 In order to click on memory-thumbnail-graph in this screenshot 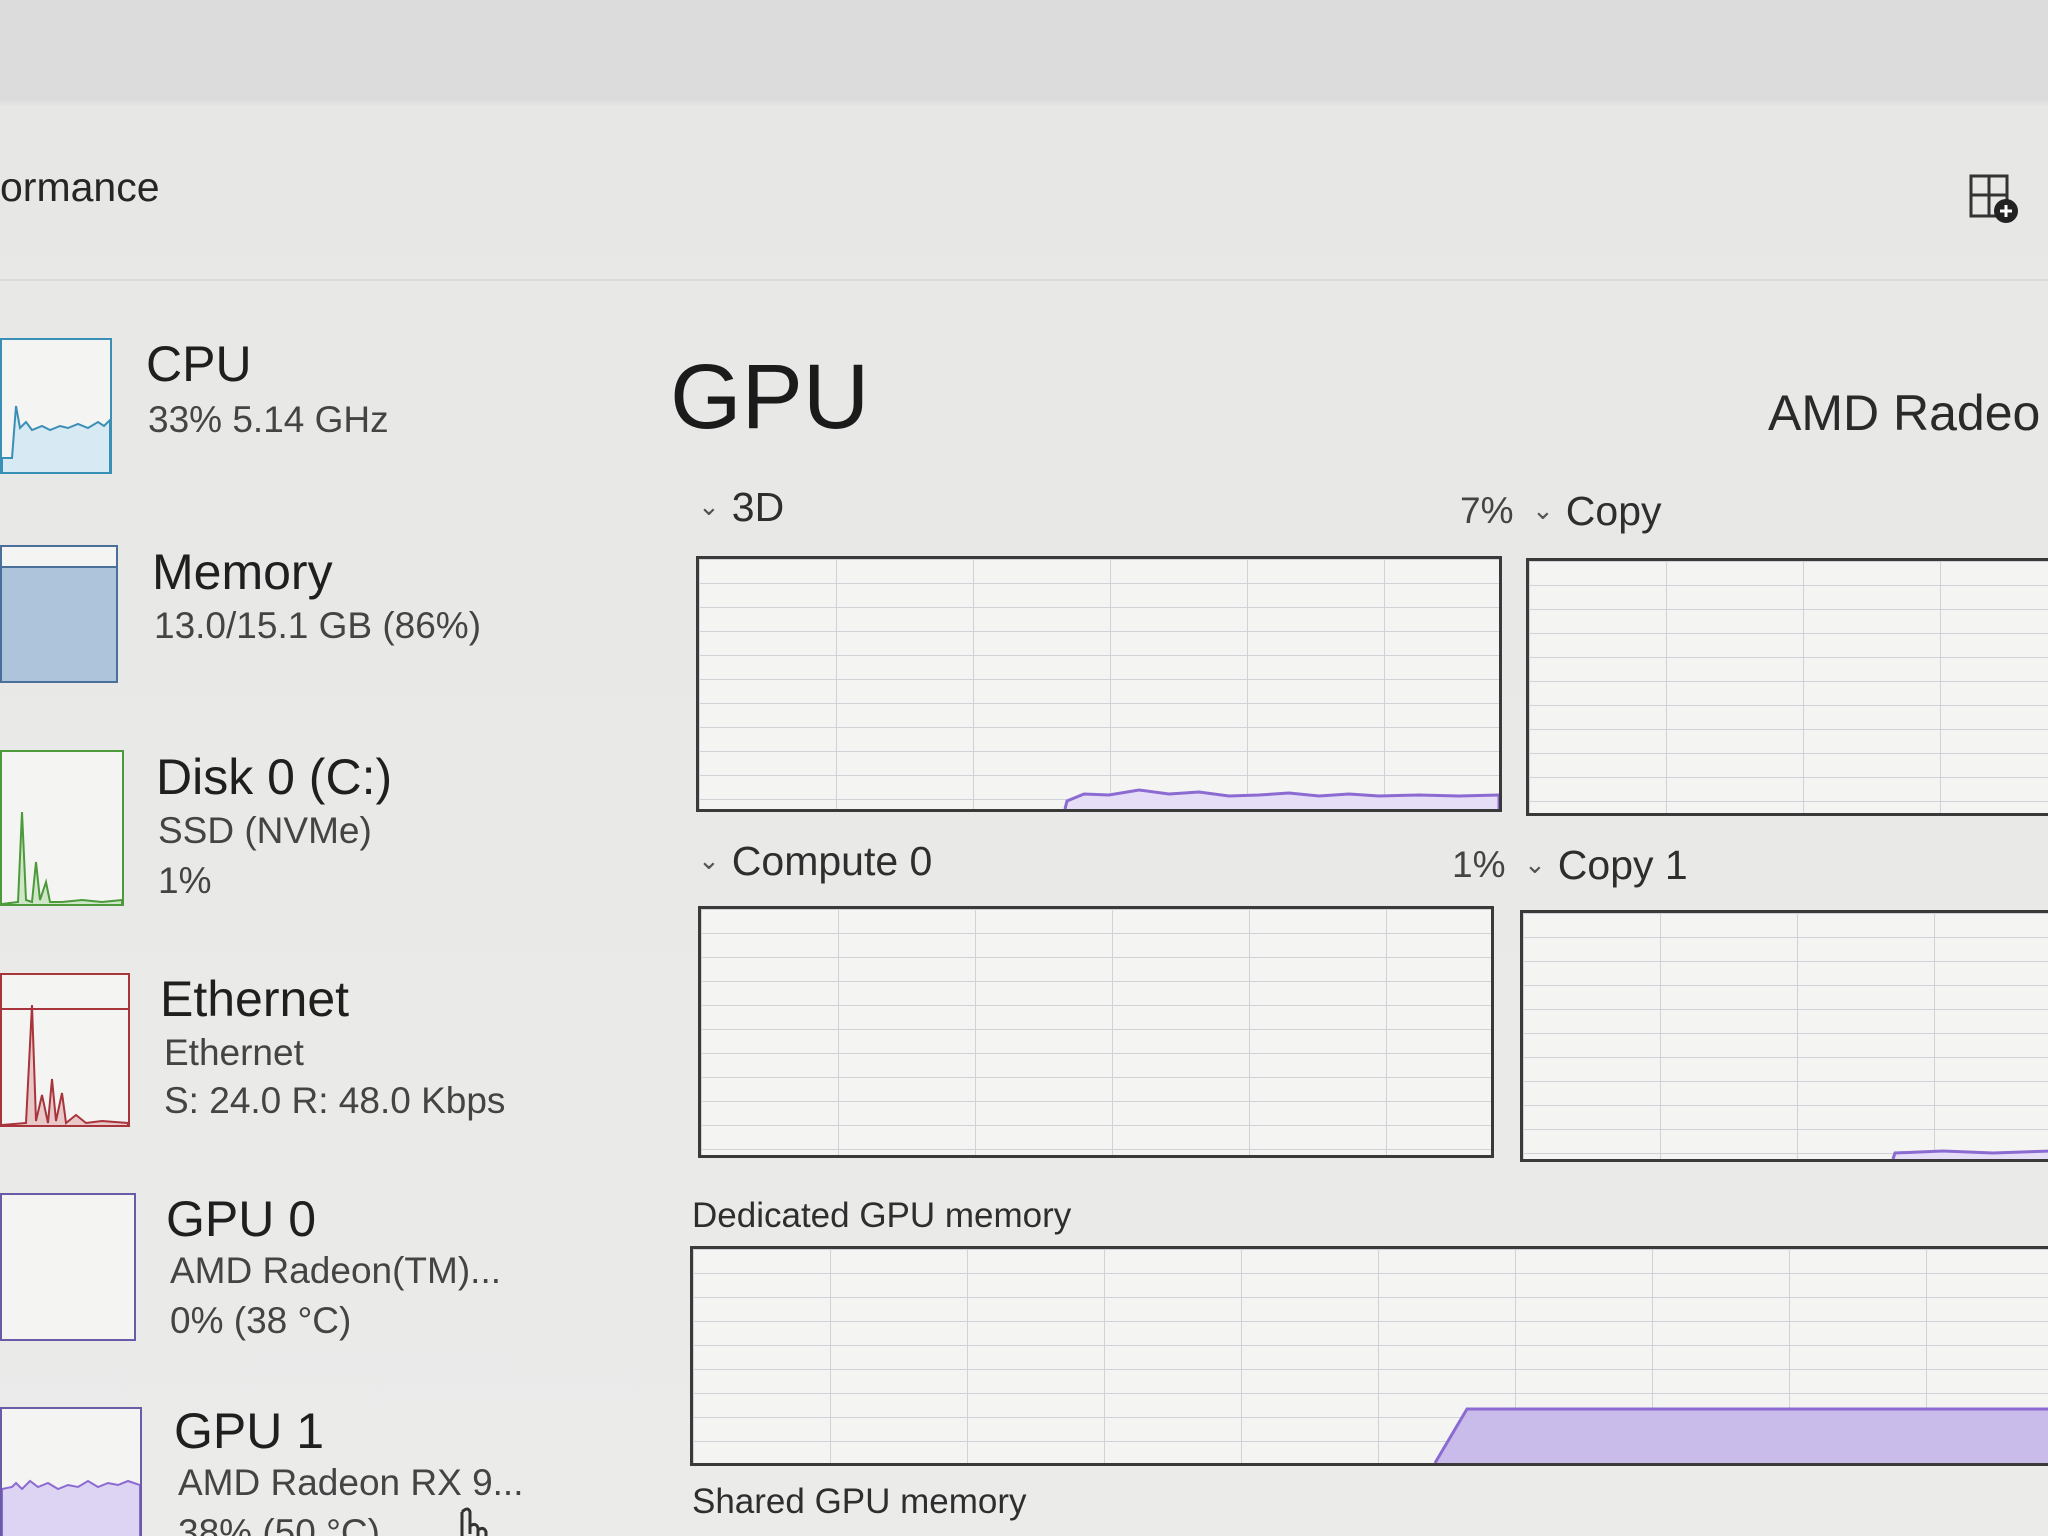, I will do `click(59, 614)`.